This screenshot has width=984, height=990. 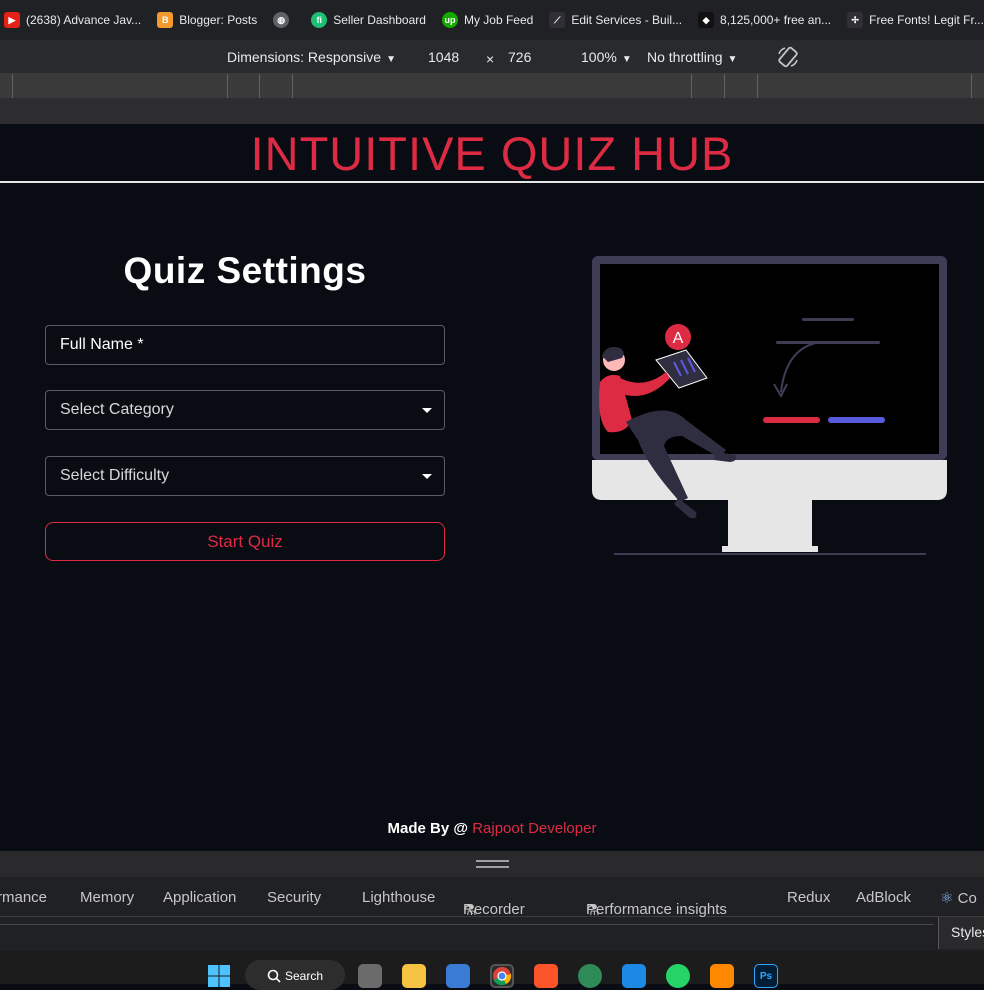 I want to click on bookmark-globe: ◍, so click(x=284, y=20).